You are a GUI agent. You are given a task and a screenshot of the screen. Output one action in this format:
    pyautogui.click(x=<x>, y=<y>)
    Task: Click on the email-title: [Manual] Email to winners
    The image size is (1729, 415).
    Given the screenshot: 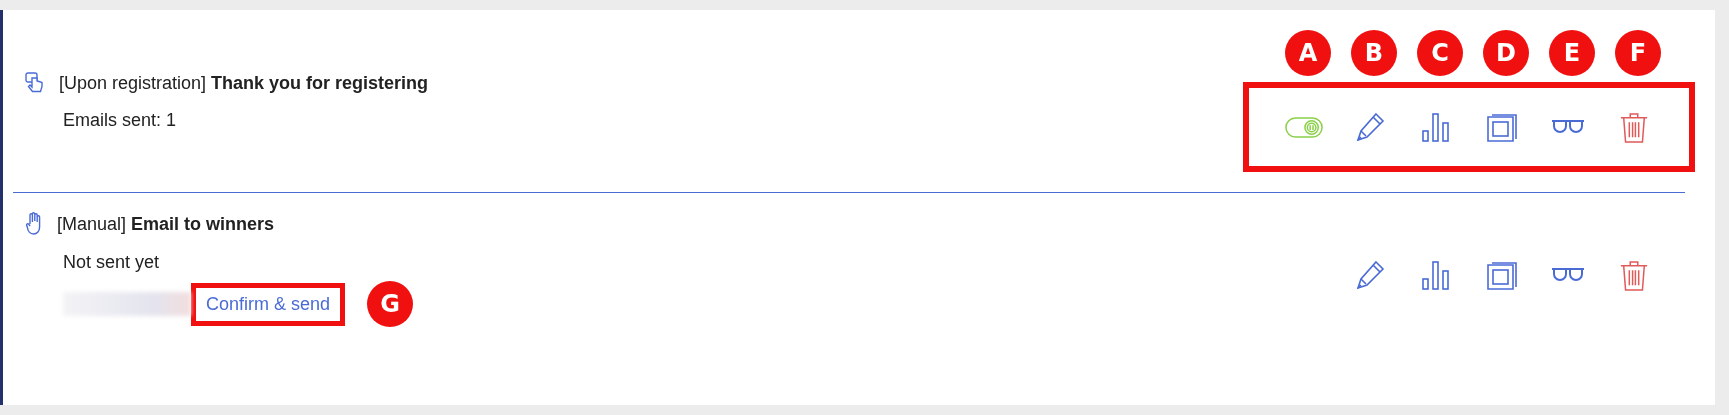 What is the action you would take?
    pyautogui.click(x=166, y=224)
    